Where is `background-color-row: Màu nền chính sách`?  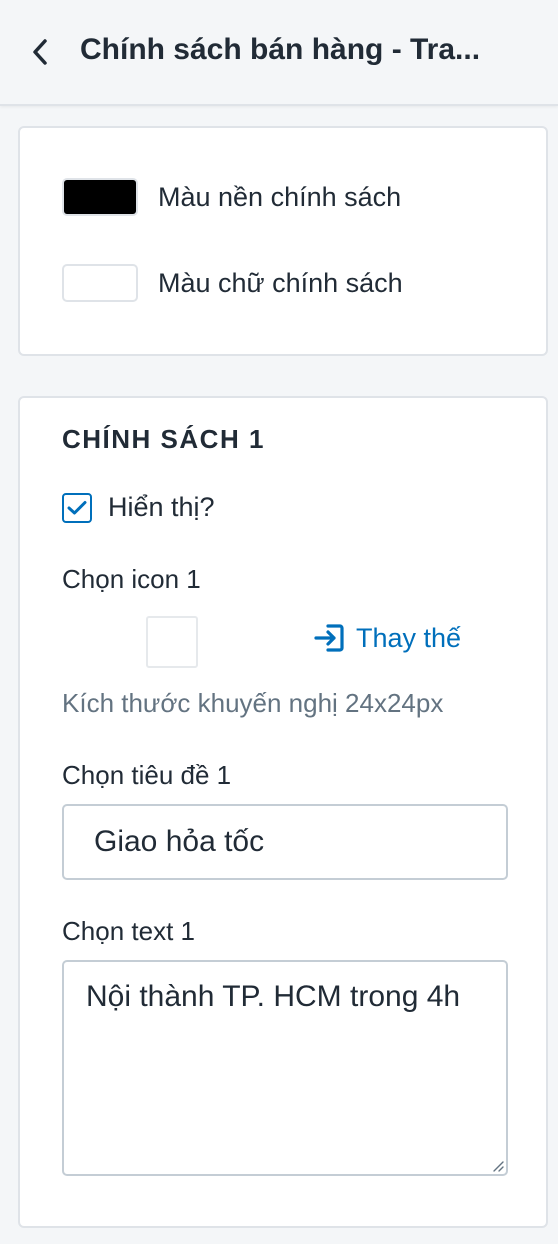
background-color-row: Màu nền chính sách is located at coordinates (231, 197).